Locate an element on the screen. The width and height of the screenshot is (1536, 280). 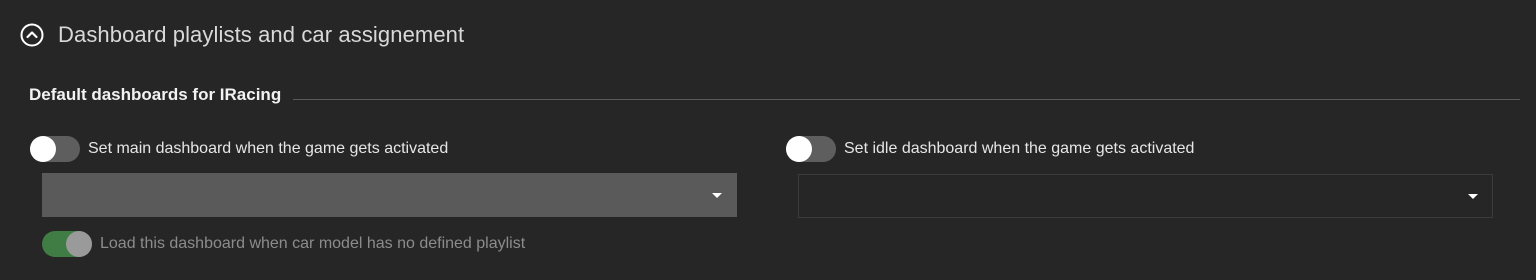
main-dashboard-toggle is located at coordinates (55, 149).